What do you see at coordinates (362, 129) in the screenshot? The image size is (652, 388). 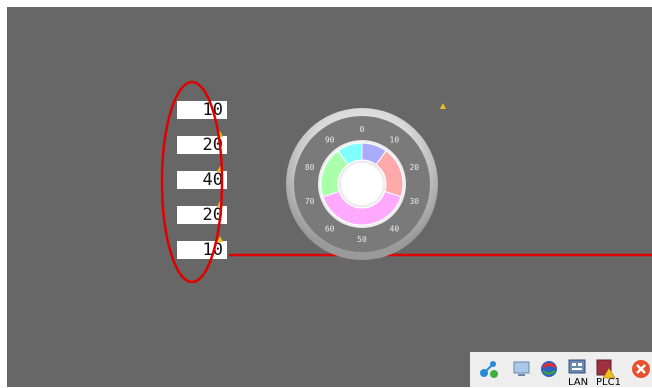 I see `gauge-scale-label: 0` at bounding box center [362, 129].